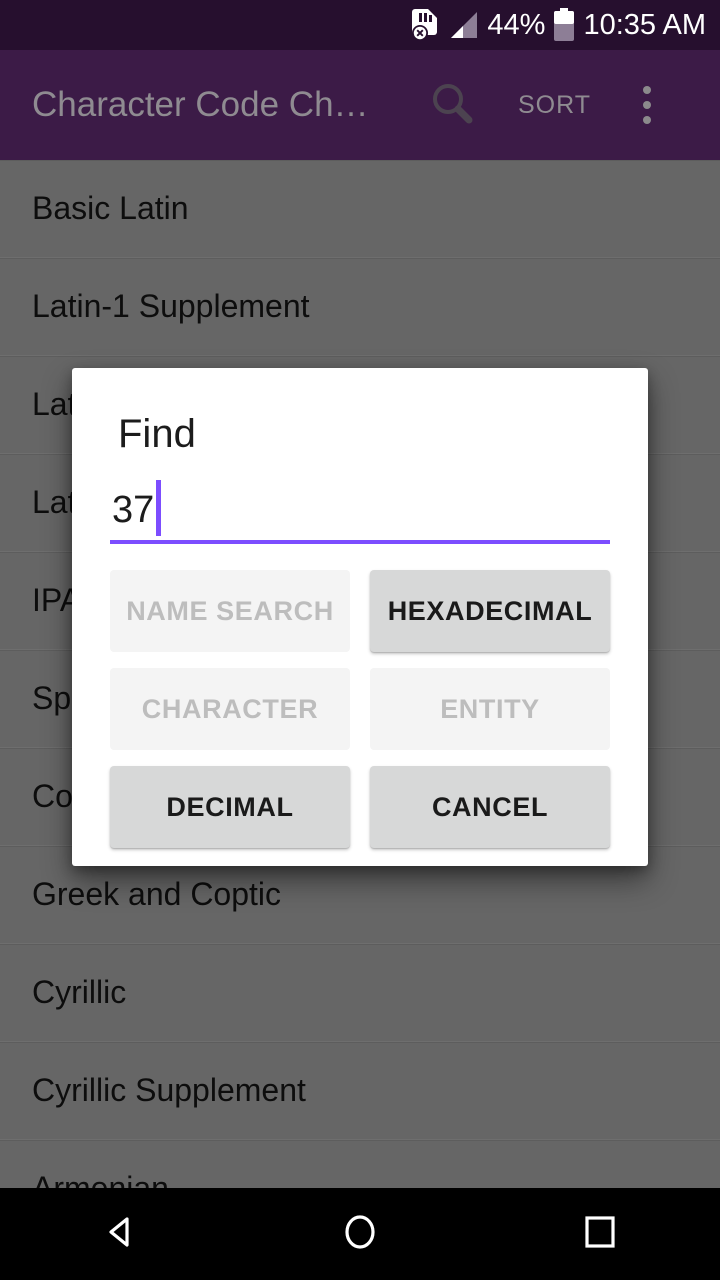  I want to click on overflow-menu-button, so click(647, 105).